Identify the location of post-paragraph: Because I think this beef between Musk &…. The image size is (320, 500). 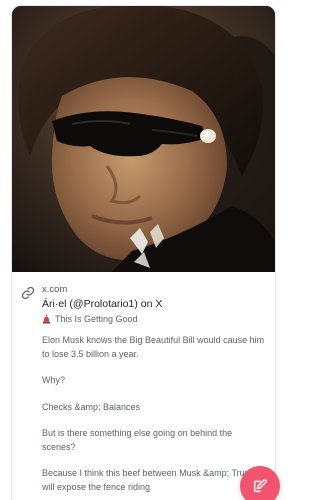
(150, 480).